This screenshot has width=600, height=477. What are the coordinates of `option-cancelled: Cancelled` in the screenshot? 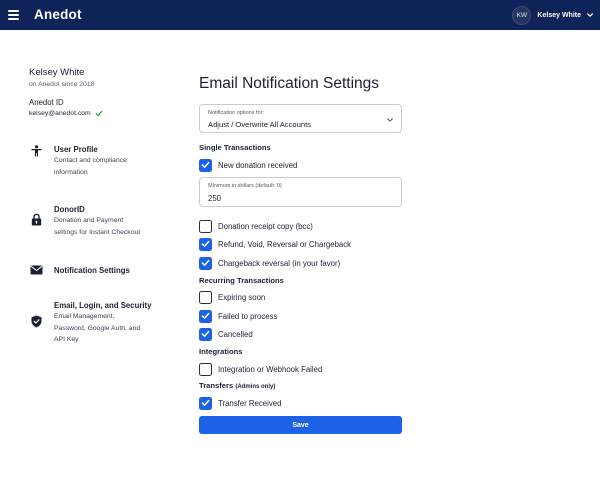 It's located at (226, 334).